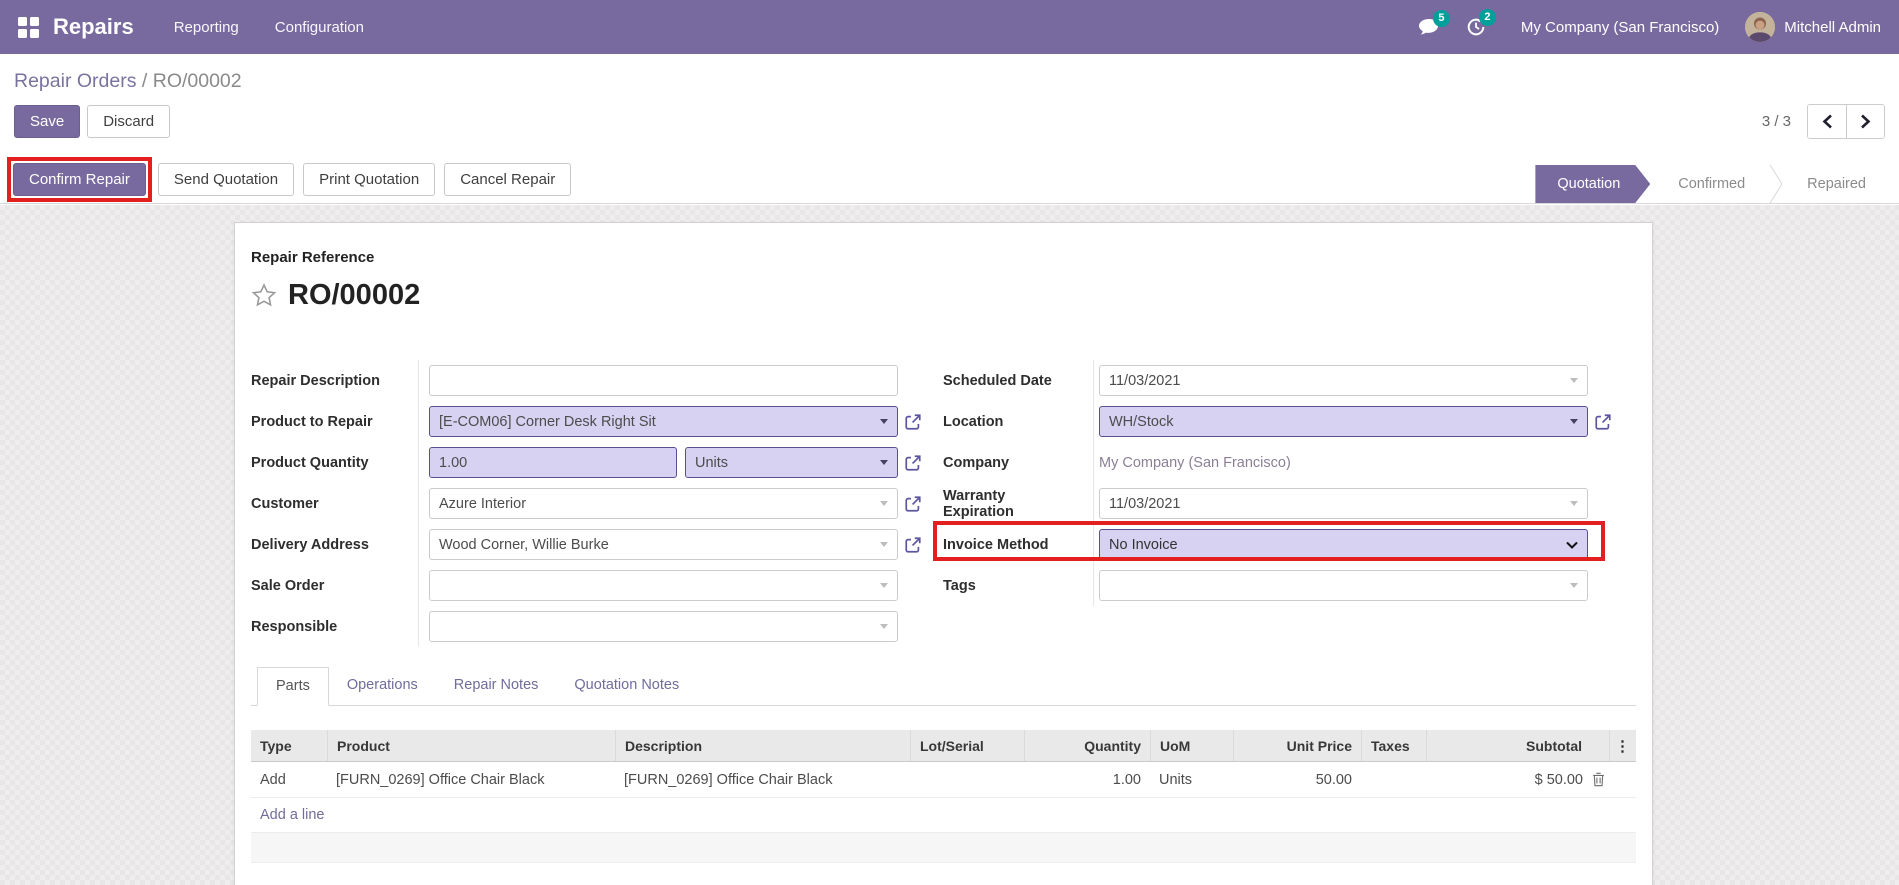 The width and height of the screenshot is (1899, 885). I want to click on field-row-invoice-method: Invoice Method No Invoice, so click(1265, 544).